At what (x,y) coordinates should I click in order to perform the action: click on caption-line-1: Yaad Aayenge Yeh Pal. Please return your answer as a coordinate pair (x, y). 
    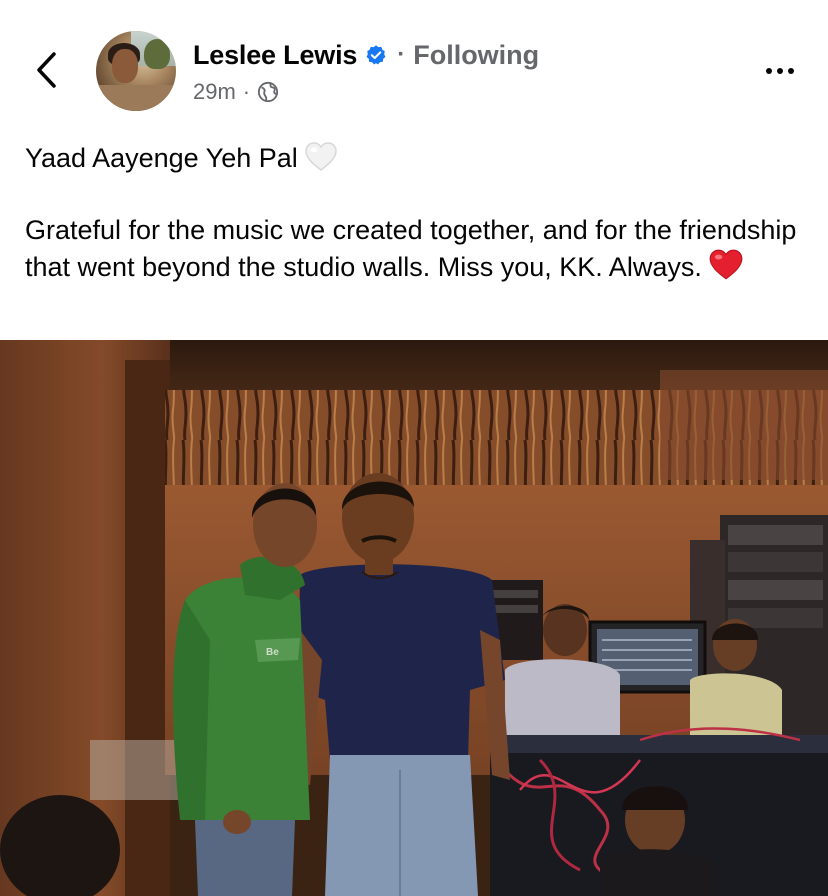
    Looking at the image, I should click on (420, 158).